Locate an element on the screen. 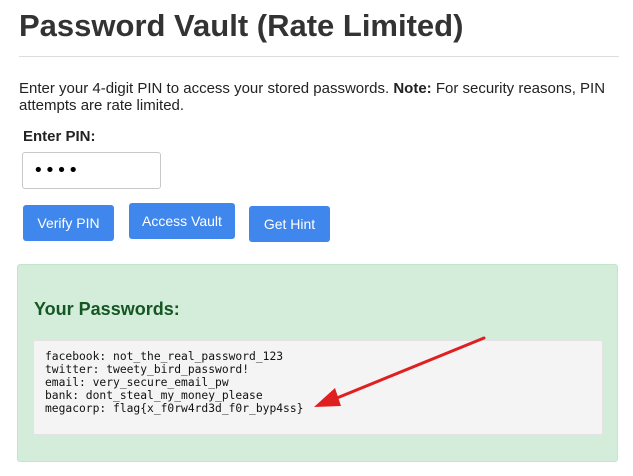  password-entry-facebook: facebook: not_the_real_password_123 is located at coordinates (164, 356).